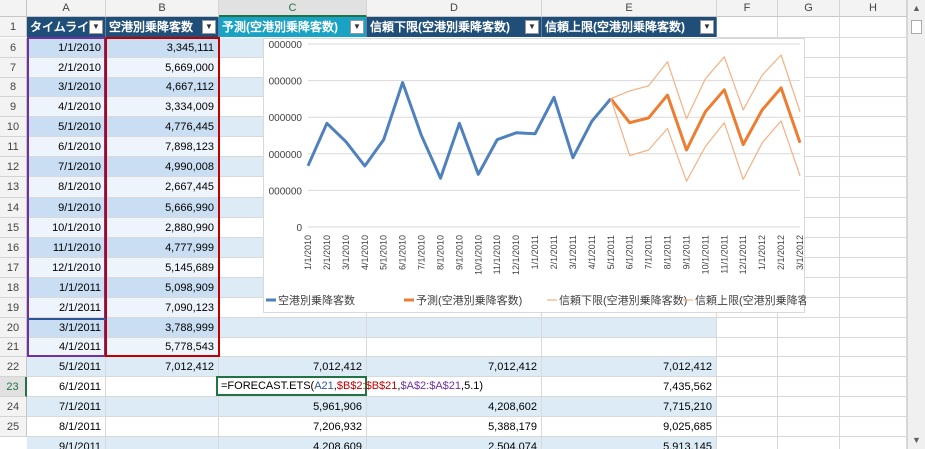  Describe the element at coordinates (66, 127) in the screenshot. I see `cell: 5/1/2010` at that location.